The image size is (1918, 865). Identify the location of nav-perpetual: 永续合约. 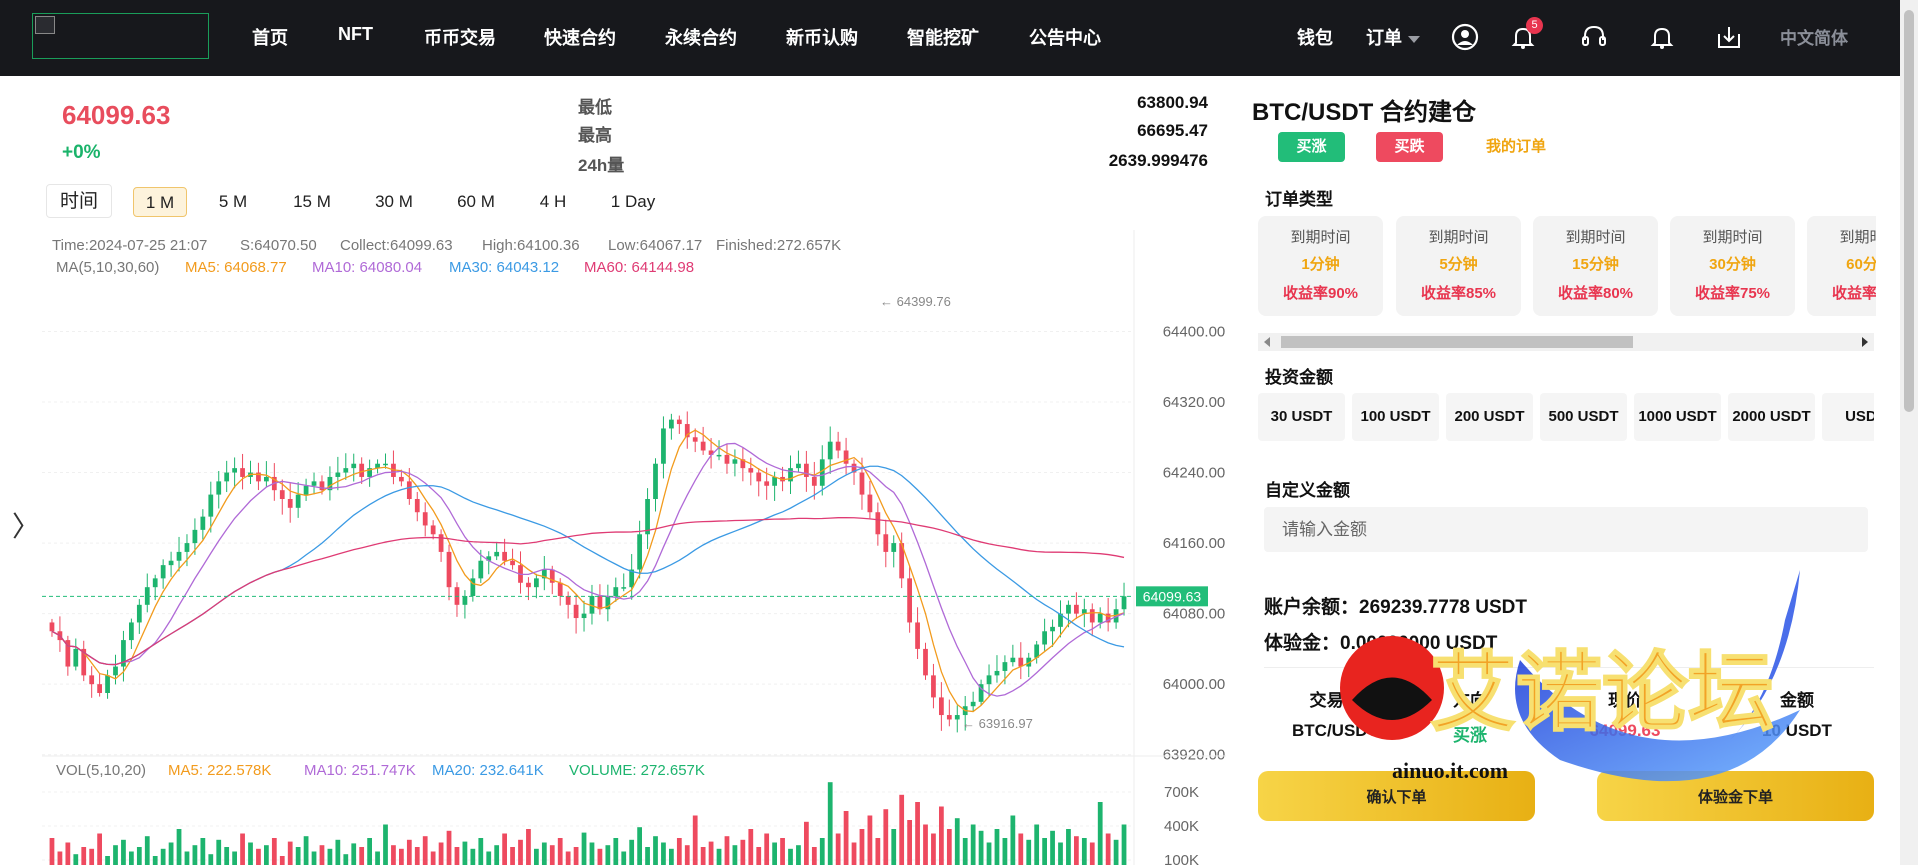
(701, 37).